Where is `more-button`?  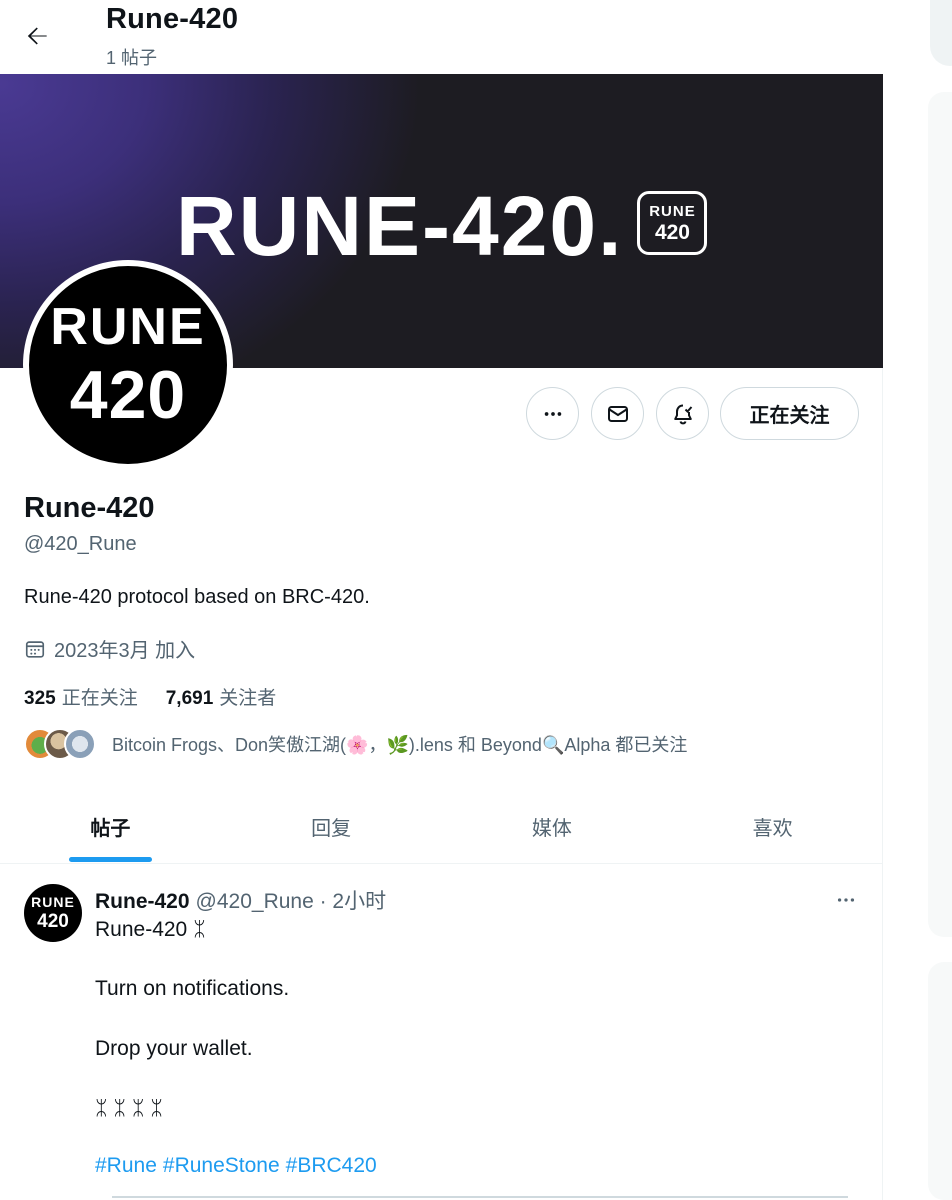
more-button is located at coordinates (552, 413).